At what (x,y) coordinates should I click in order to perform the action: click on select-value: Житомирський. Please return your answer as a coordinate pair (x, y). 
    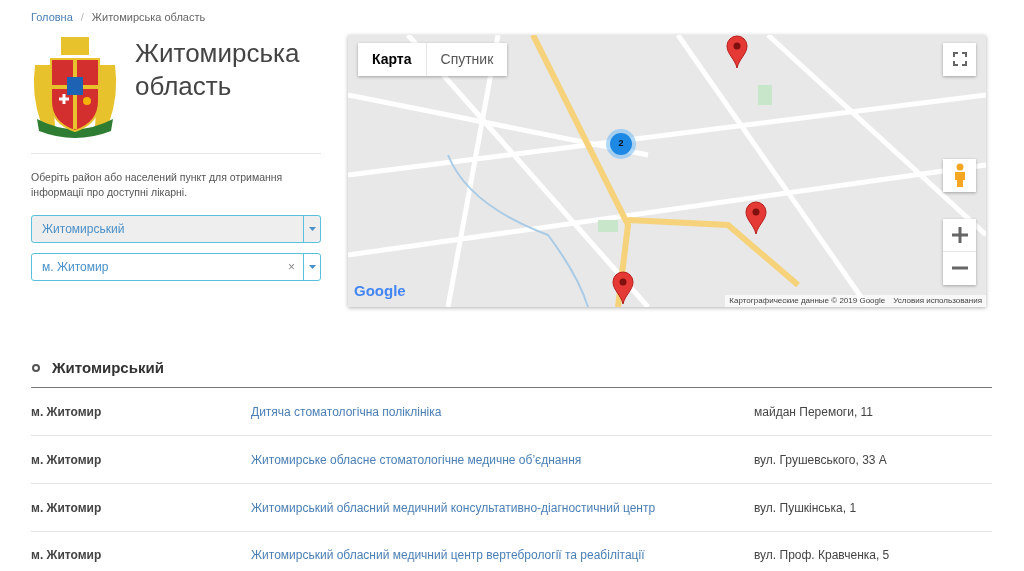
    Looking at the image, I should click on (83, 229).